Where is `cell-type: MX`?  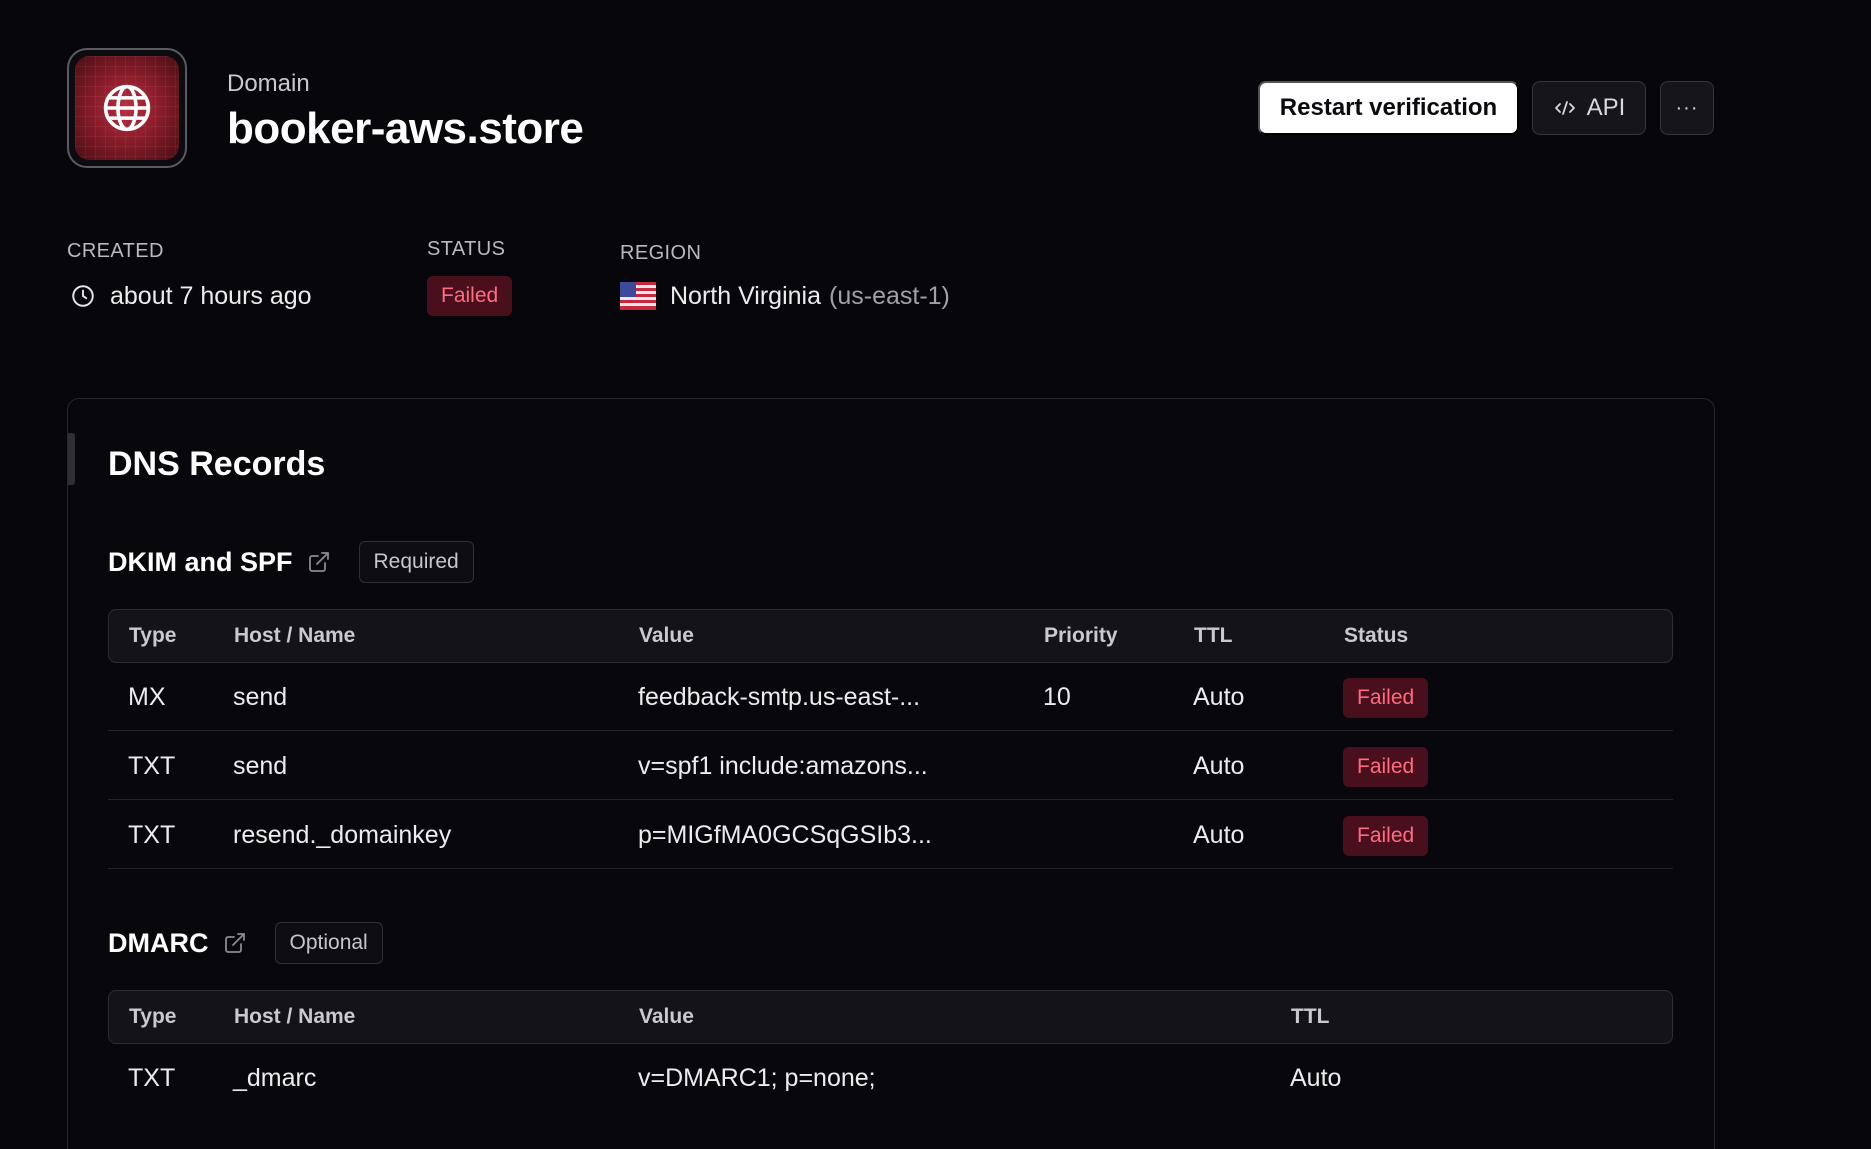 cell-type: MX is located at coordinates (147, 697).